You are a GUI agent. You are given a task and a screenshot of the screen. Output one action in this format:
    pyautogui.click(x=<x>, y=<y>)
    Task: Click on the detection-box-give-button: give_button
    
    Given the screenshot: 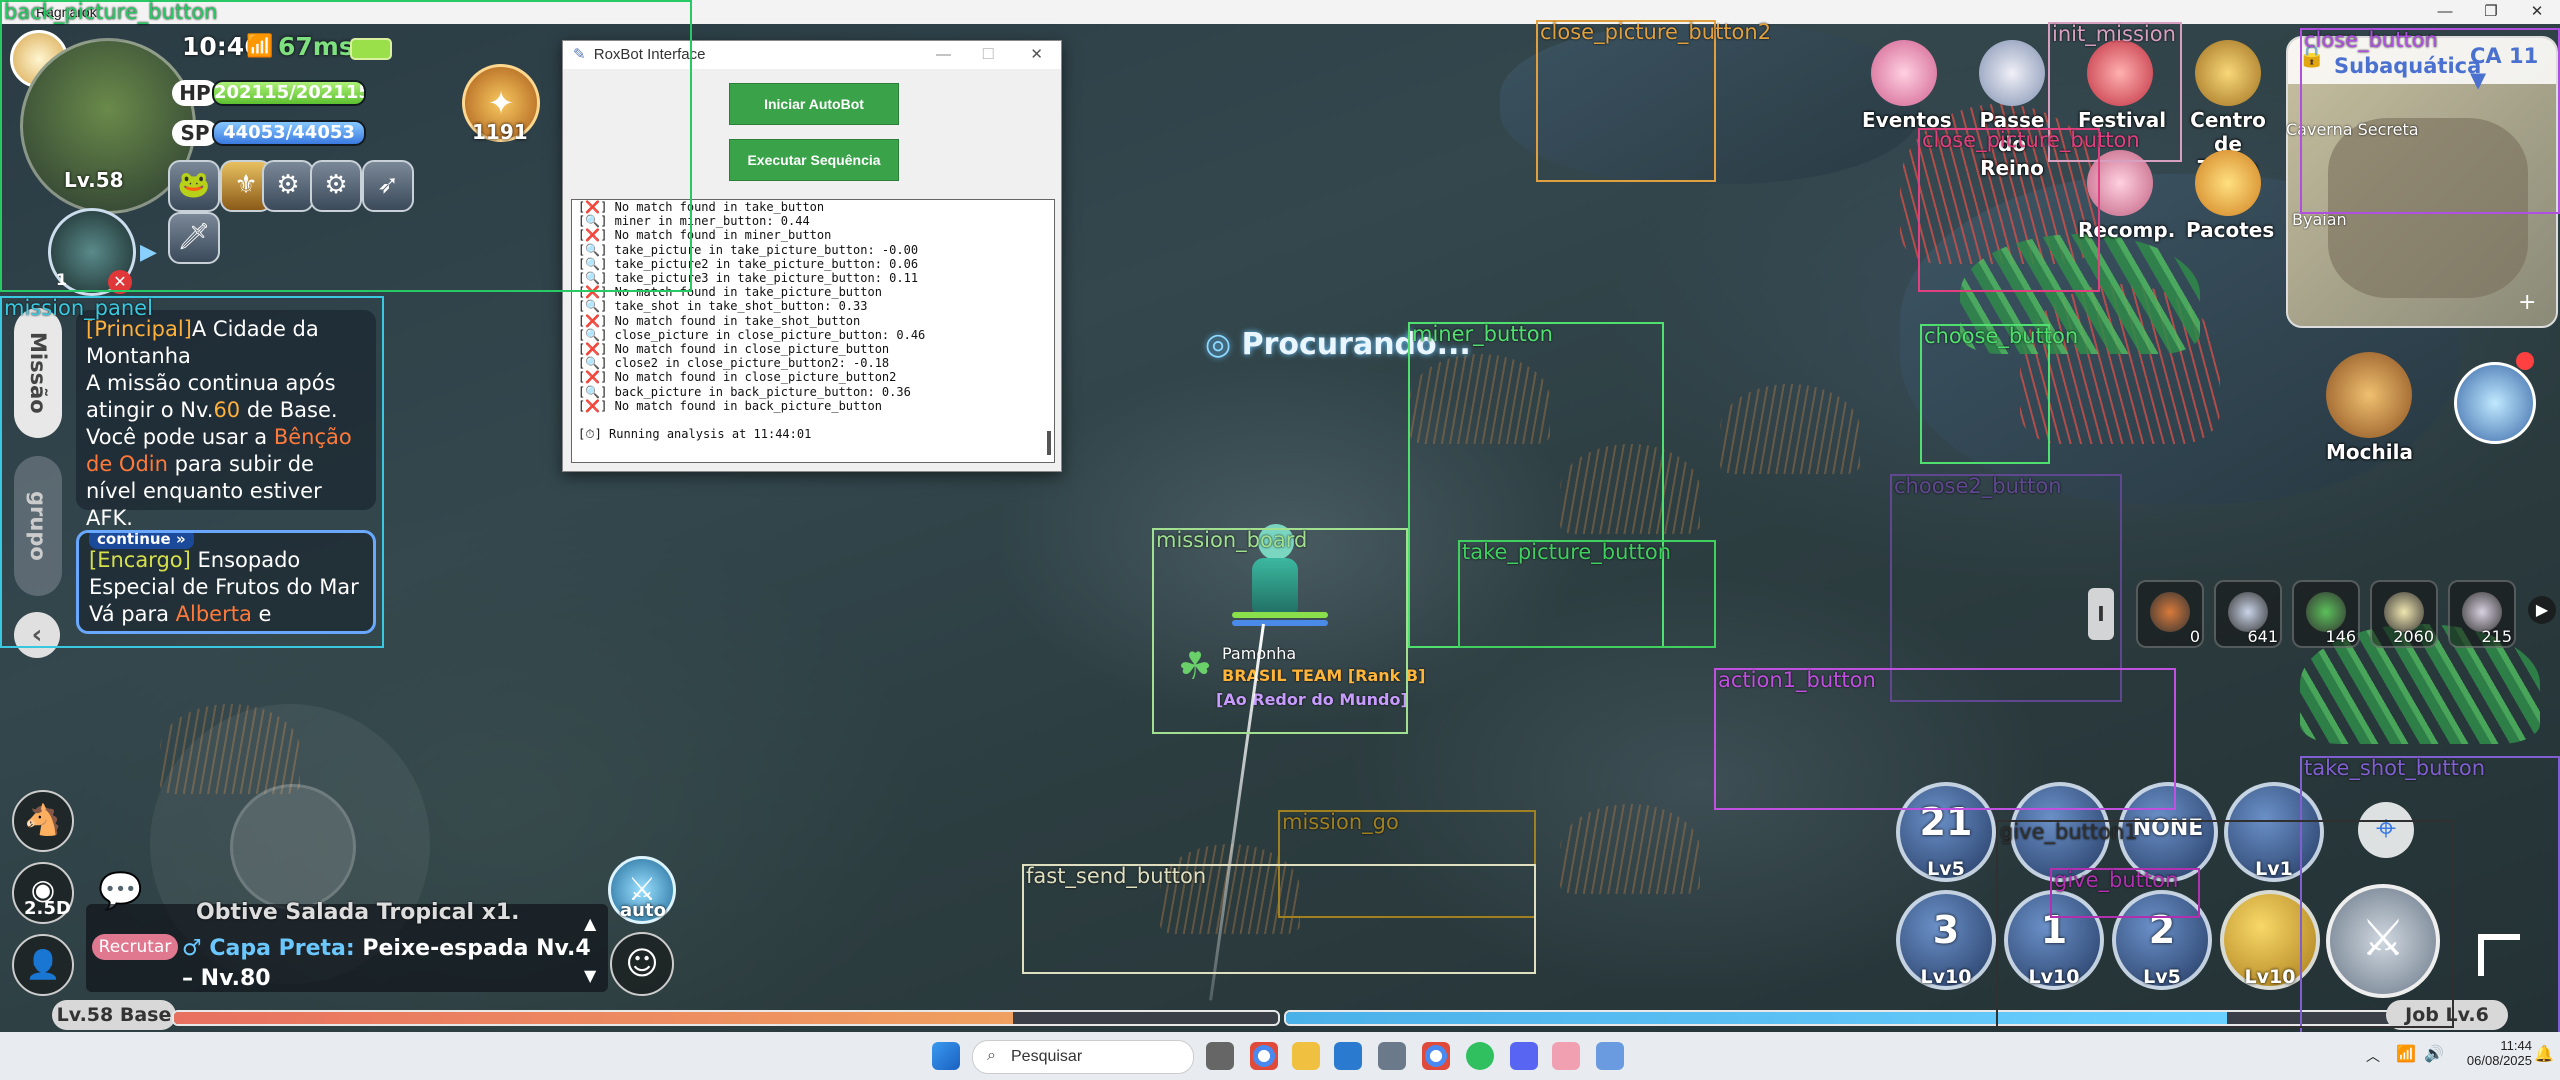 What is the action you would take?
    pyautogui.click(x=2125, y=893)
    